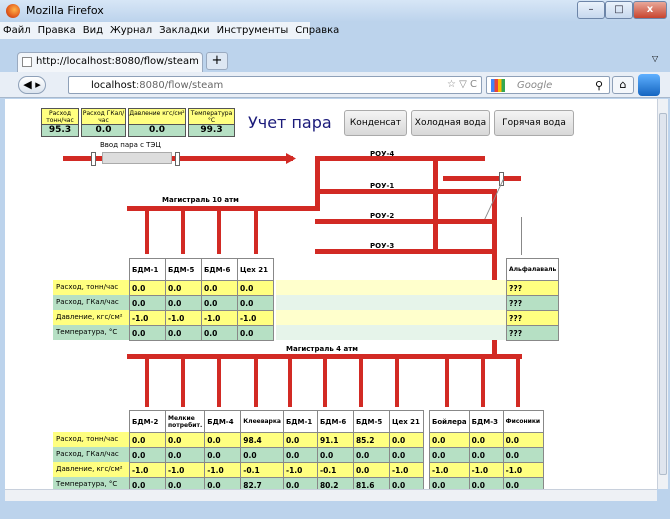  What do you see at coordinates (322, 349) in the screenshot?
I see `main4-label: Магистраль 4 атм` at bounding box center [322, 349].